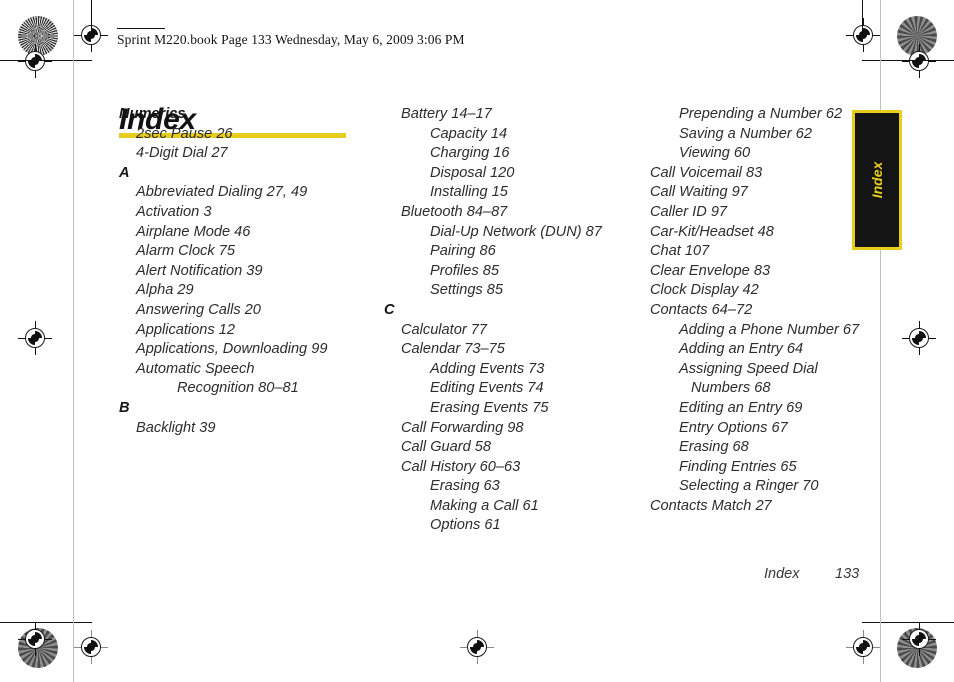 The image size is (954, 682). I want to click on registration-mark-right-upper, so click(919, 61).